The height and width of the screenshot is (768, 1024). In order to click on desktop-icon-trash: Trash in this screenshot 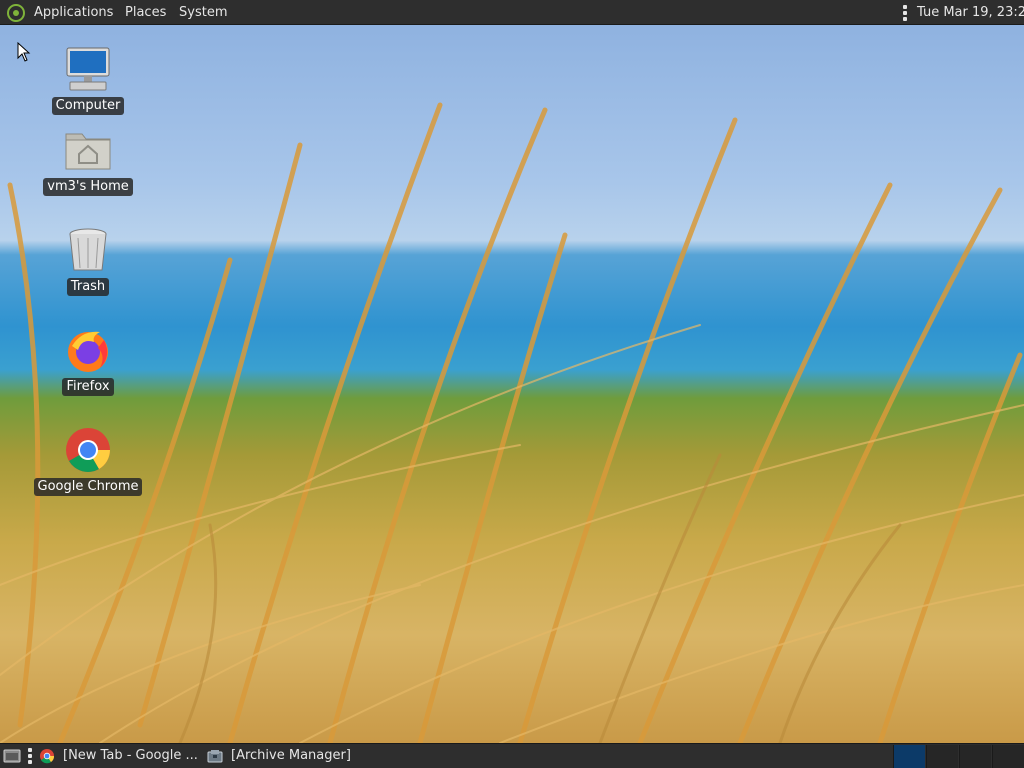, I will do `click(88, 261)`.